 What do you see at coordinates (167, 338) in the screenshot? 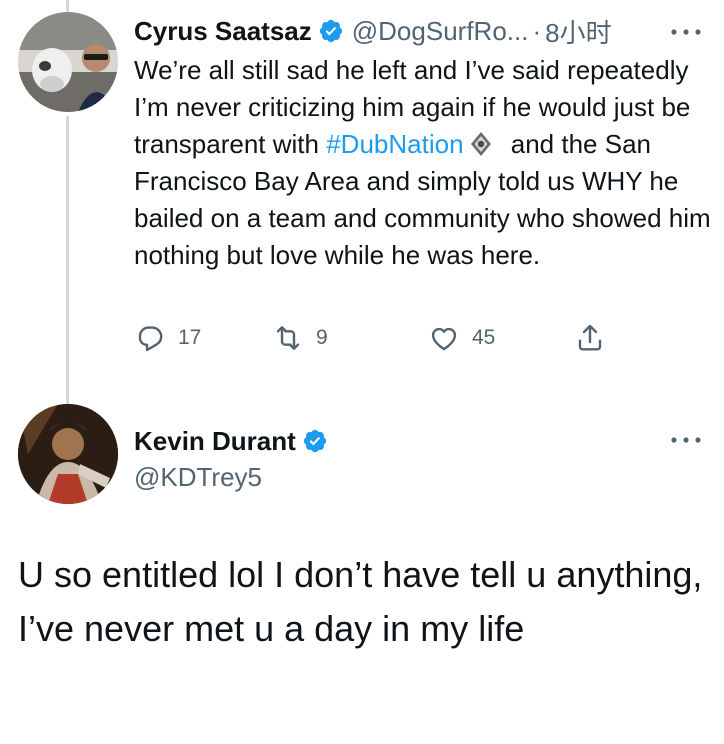
I see `reply-button: 17` at bounding box center [167, 338].